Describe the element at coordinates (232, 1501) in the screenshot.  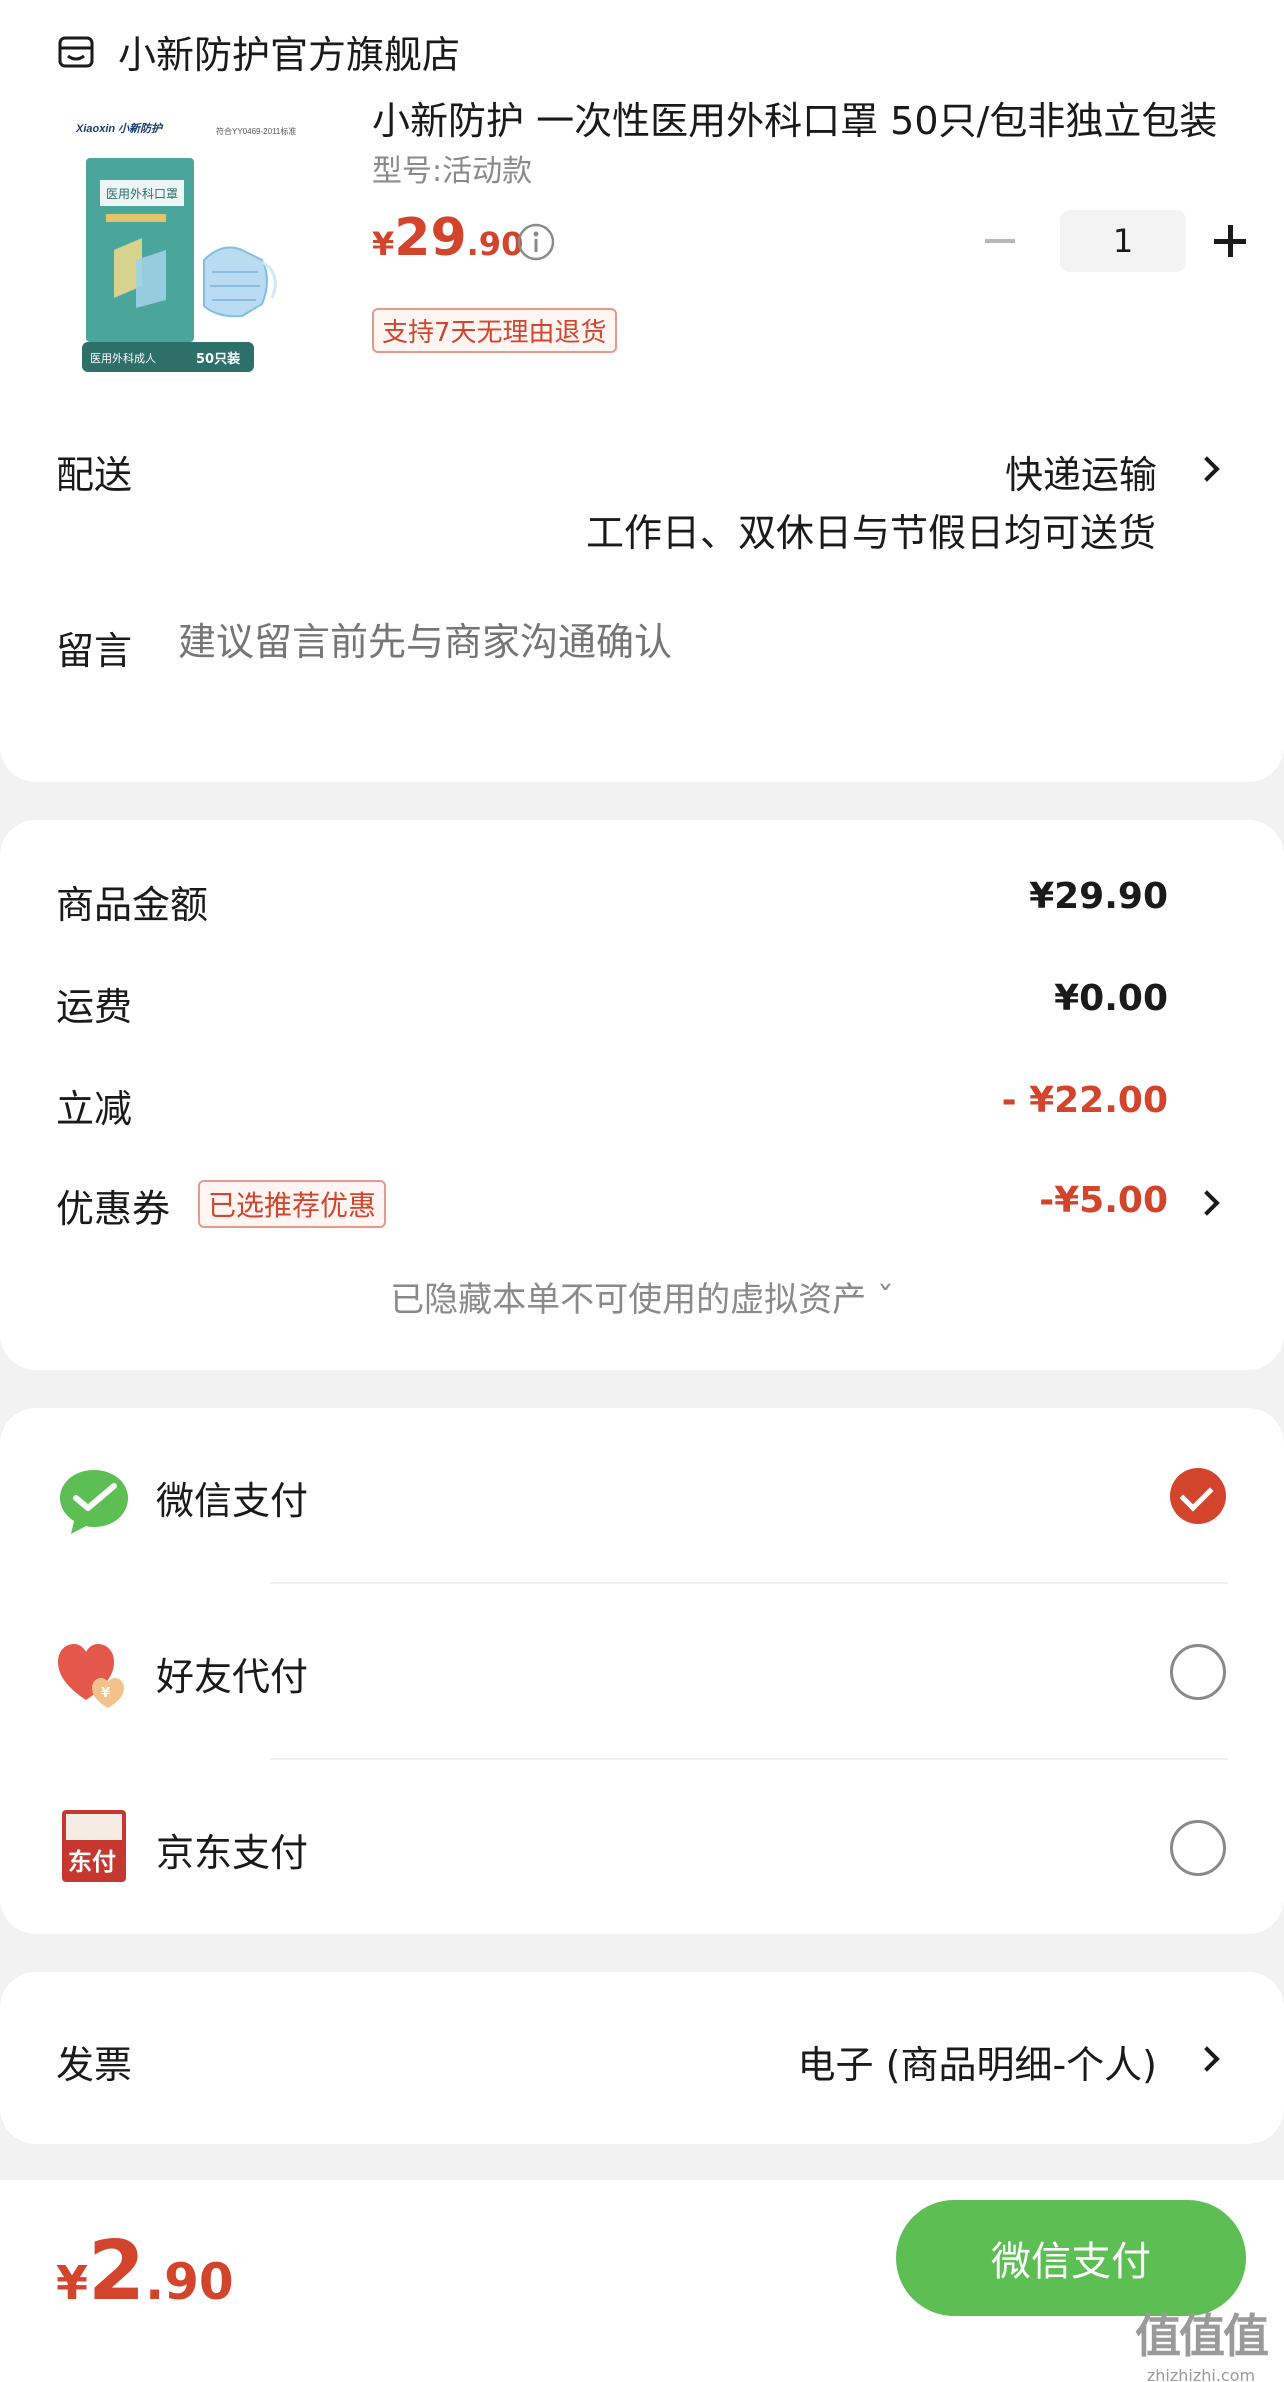
I see `payment-option-label: 微信支付` at that location.